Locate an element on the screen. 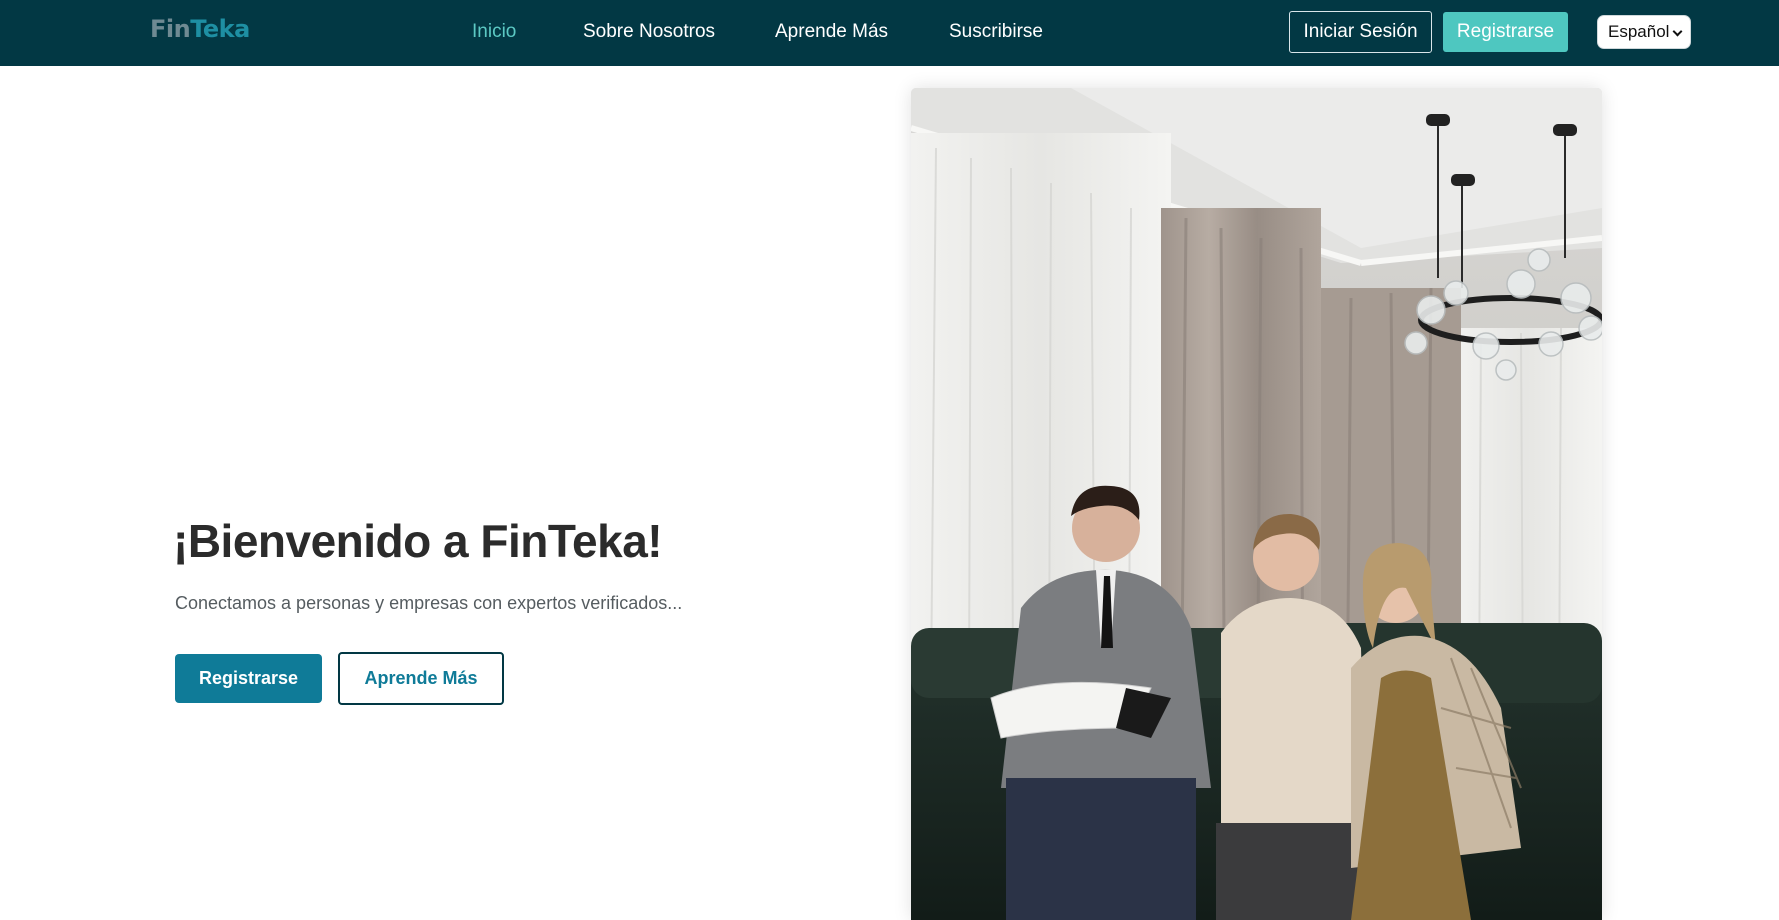 The height and width of the screenshot is (920, 1779). login-button: Iniciar Sesión is located at coordinates (1360, 32).